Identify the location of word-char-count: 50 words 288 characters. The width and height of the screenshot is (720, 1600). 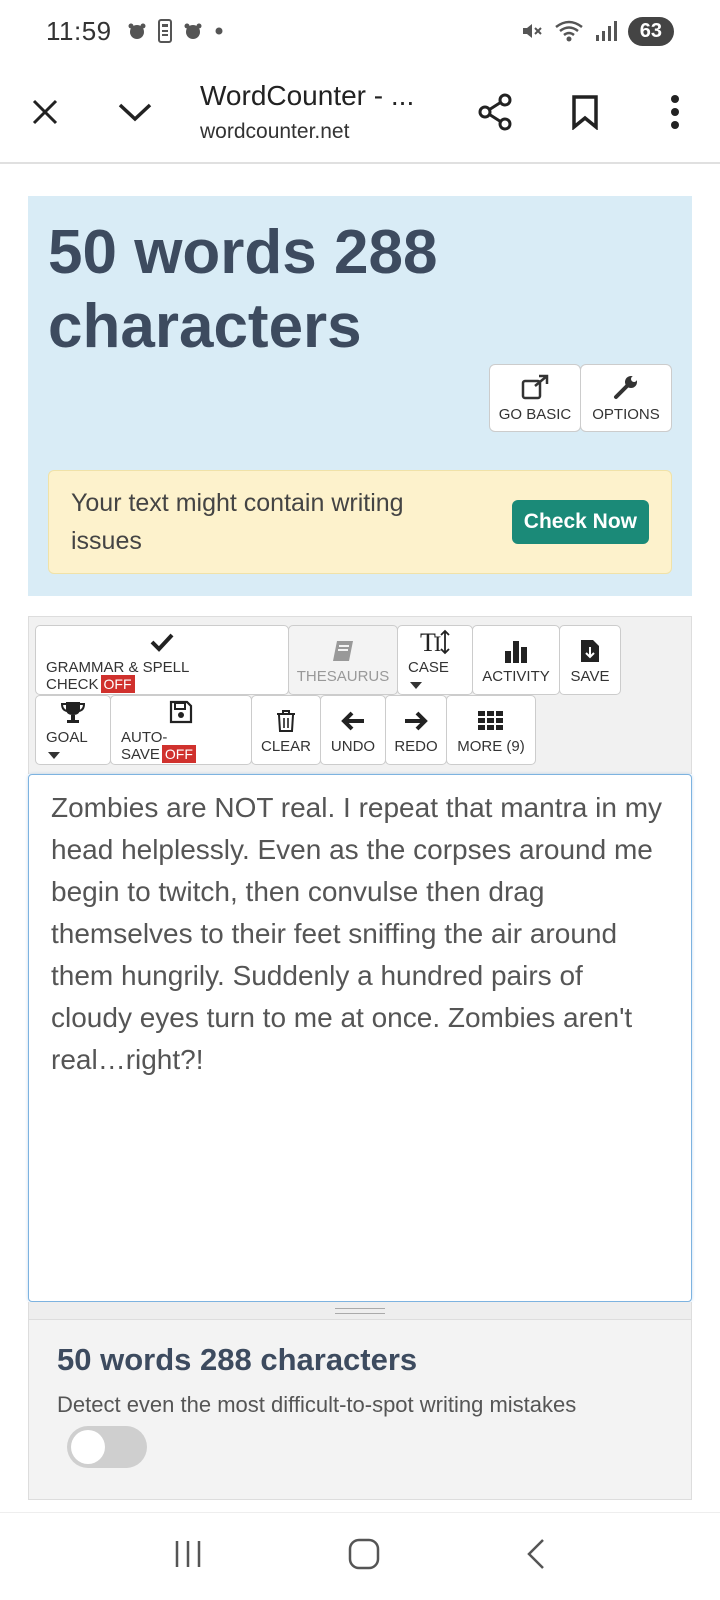
(243, 289).